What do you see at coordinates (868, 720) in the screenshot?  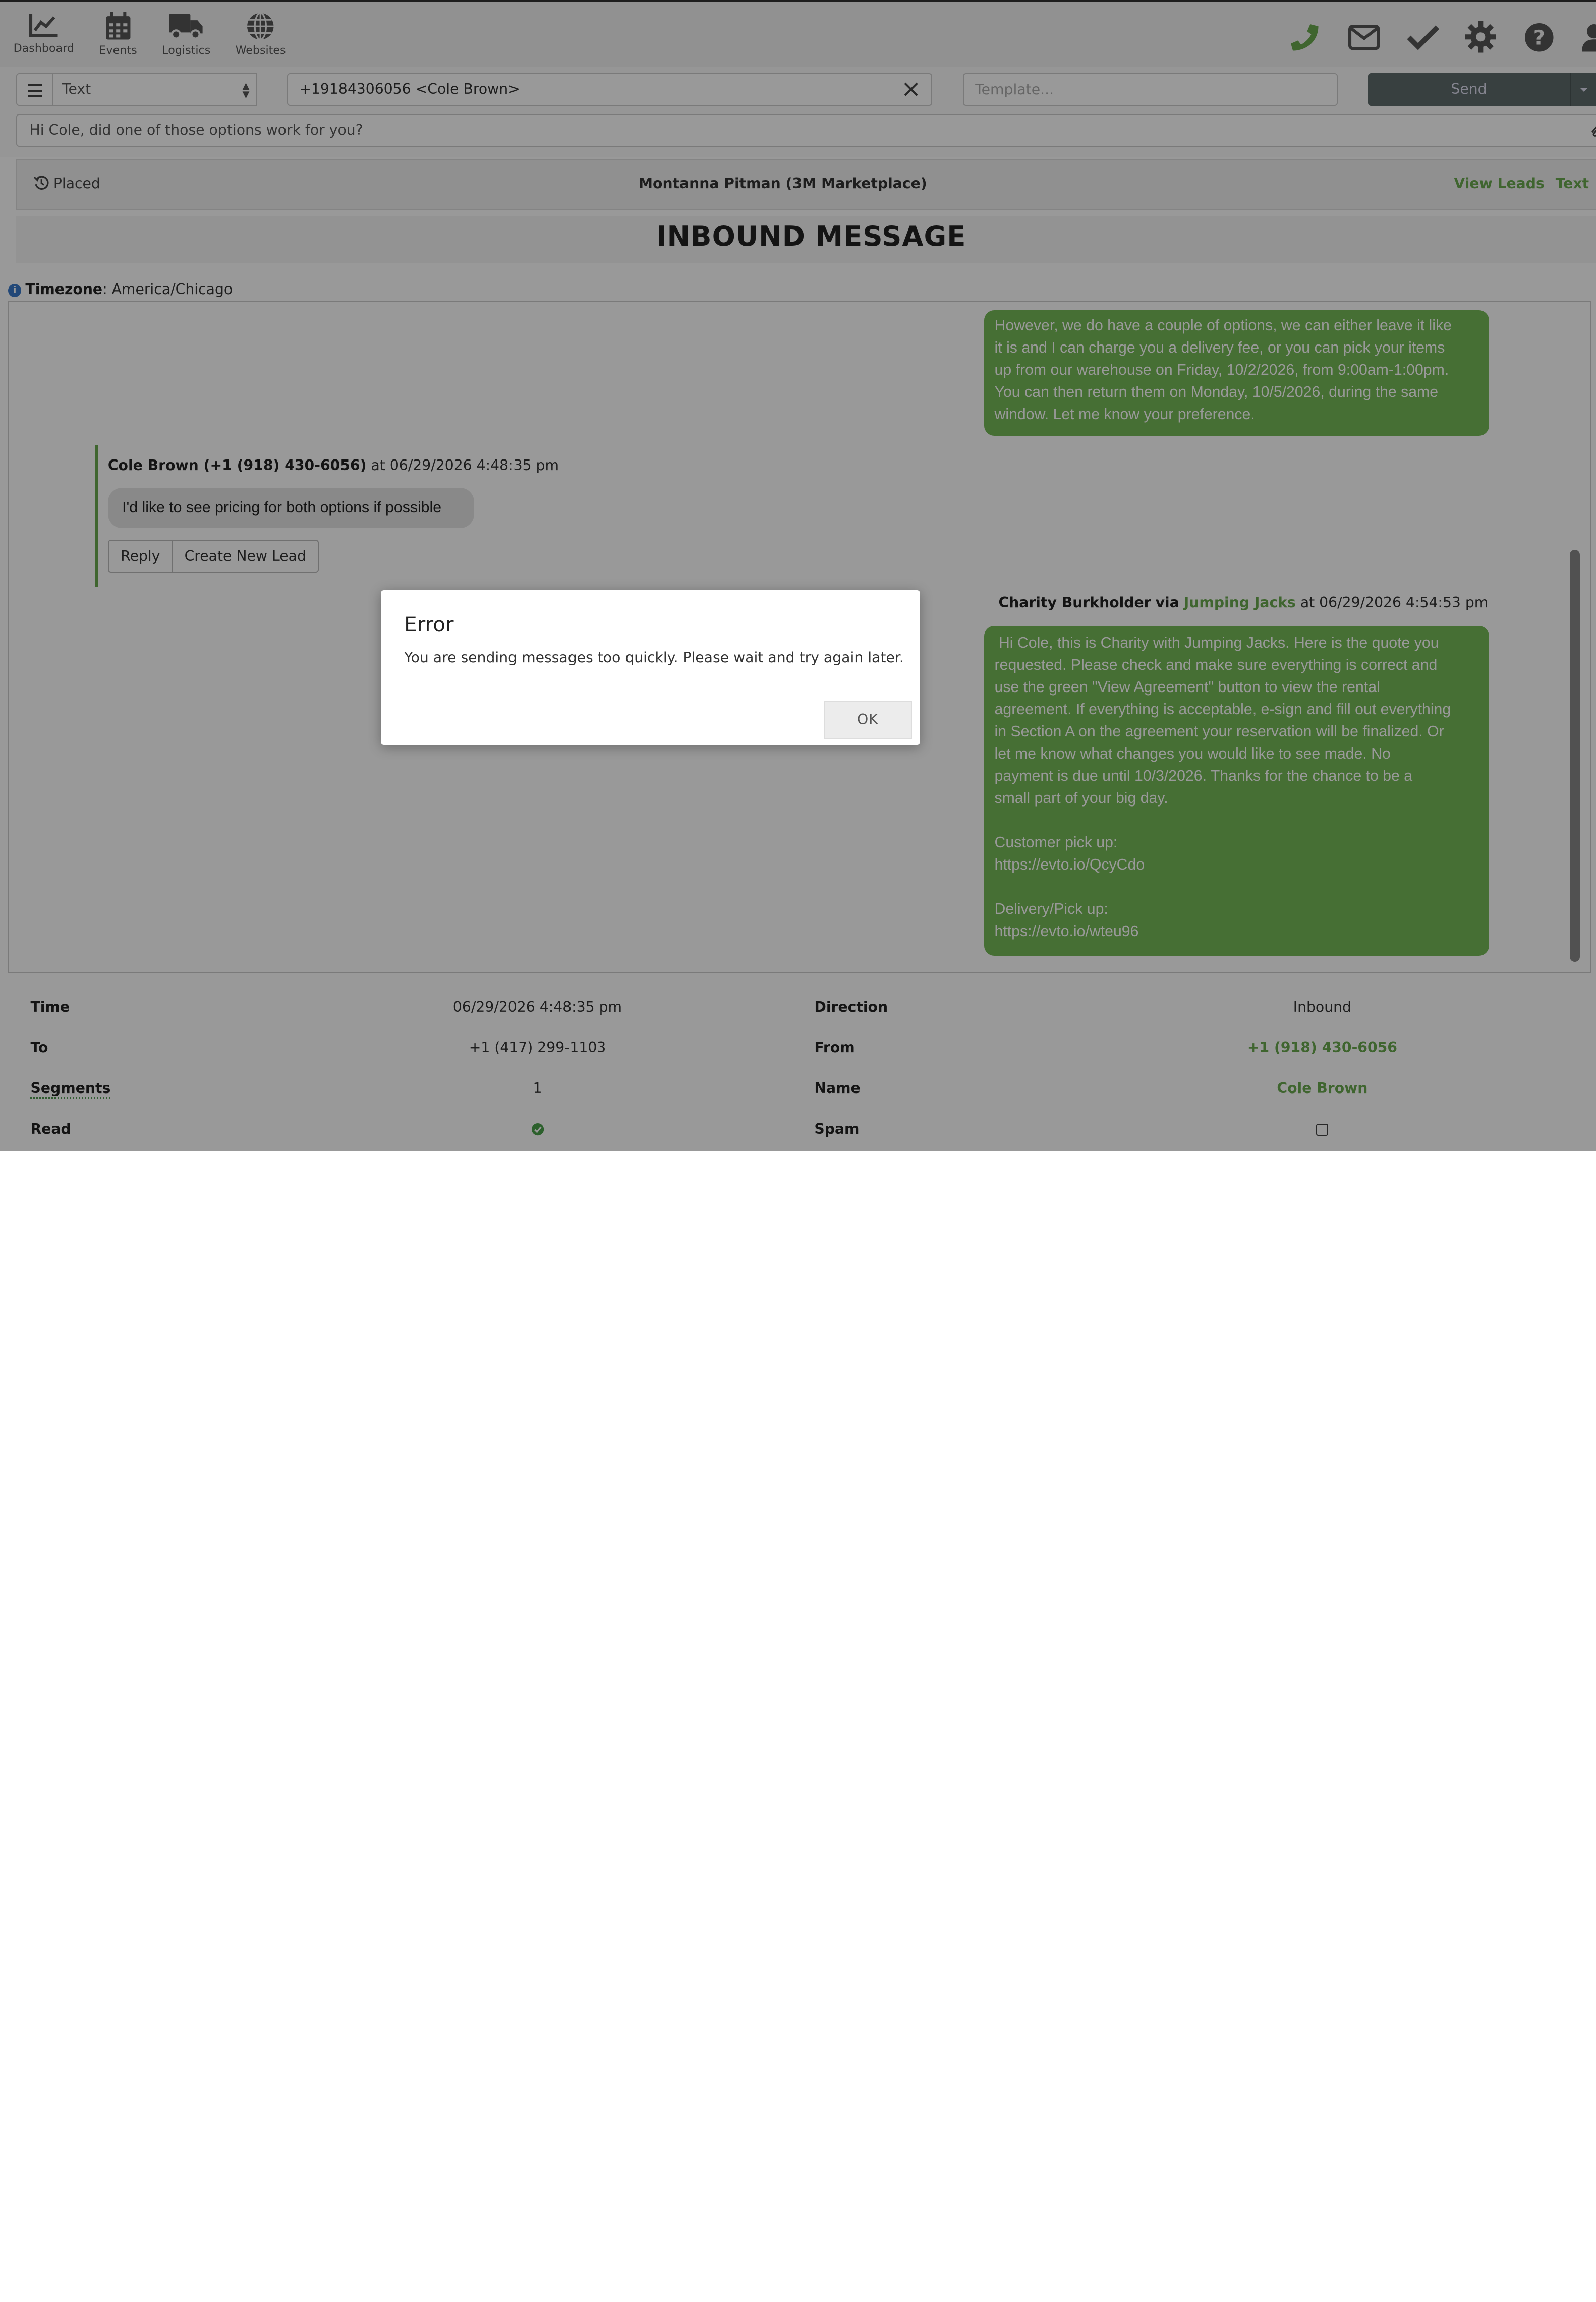 I see `ok-button: OK` at bounding box center [868, 720].